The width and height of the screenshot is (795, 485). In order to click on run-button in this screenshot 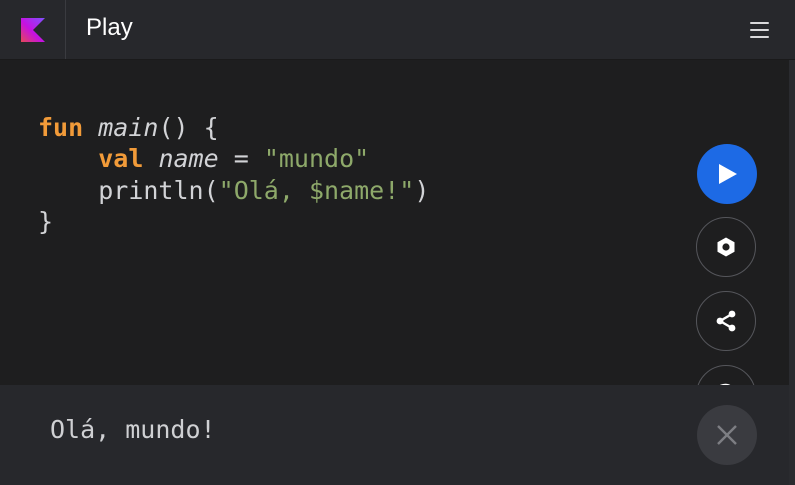, I will do `click(727, 174)`.